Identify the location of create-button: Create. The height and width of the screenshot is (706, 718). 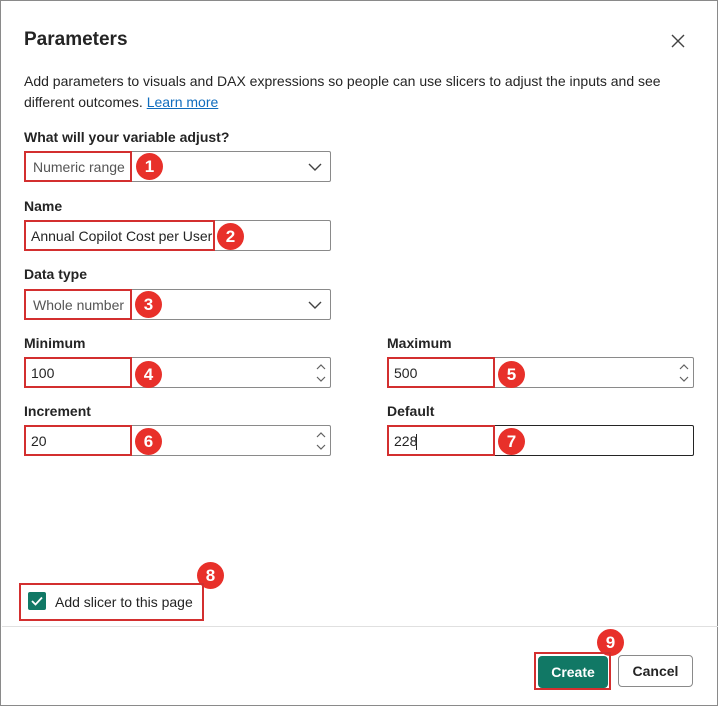
(573, 672).